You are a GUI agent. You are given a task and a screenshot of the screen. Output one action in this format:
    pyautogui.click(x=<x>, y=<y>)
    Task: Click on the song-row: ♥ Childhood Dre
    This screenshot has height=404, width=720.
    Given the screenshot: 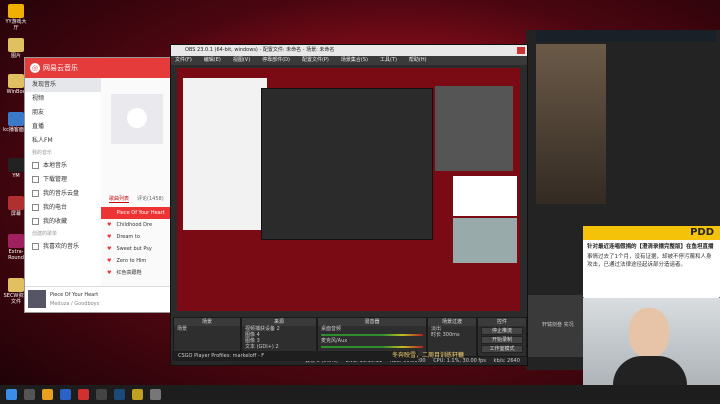 What is the action you would take?
    pyautogui.click(x=138, y=225)
    